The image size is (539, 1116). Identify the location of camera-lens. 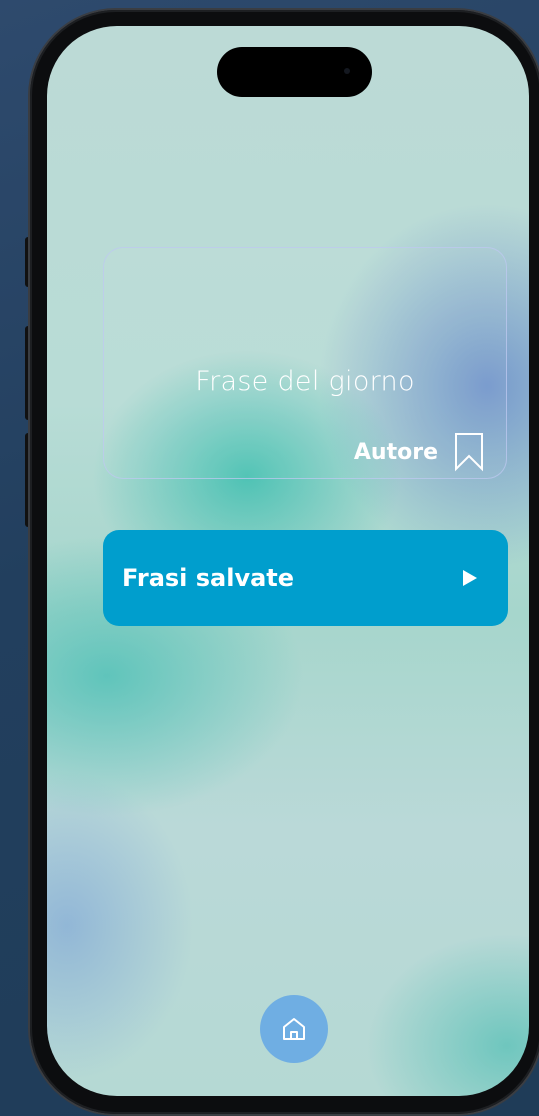
(347, 71).